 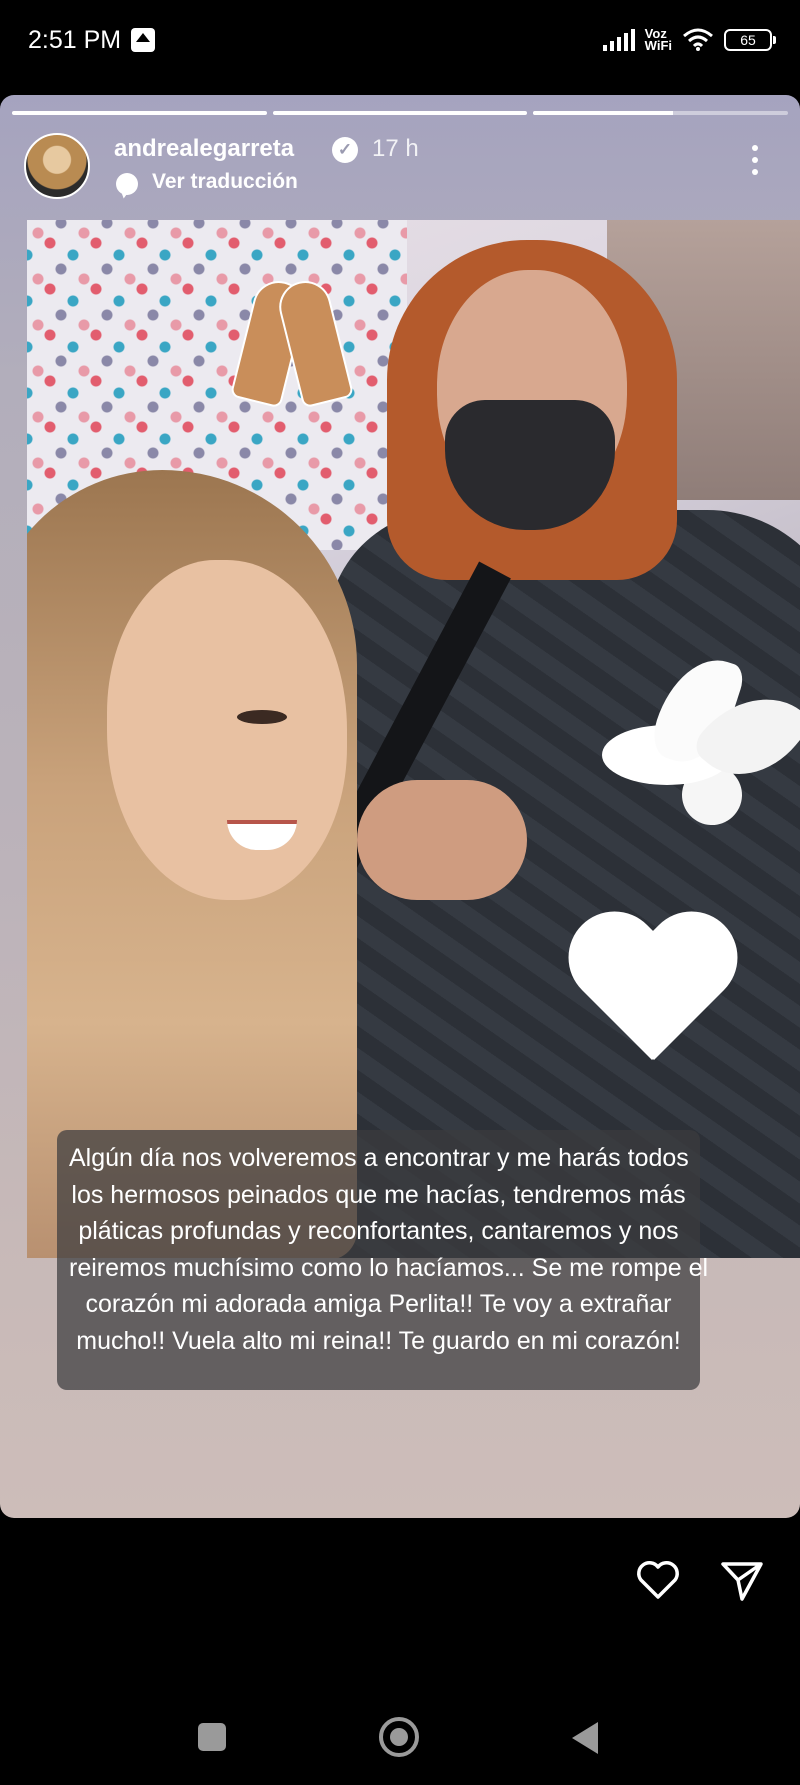 I want to click on dove-icon, so click(x=696, y=740).